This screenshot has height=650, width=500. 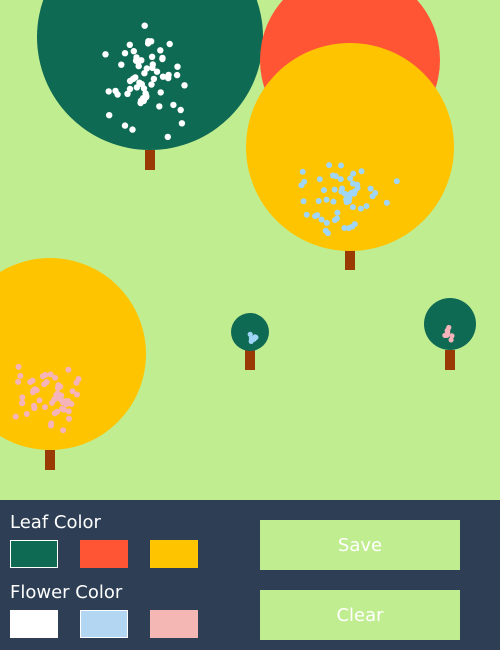 What do you see at coordinates (174, 624) in the screenshot?
I see `flower-swatch-pink` at bounding box center [174, 624].